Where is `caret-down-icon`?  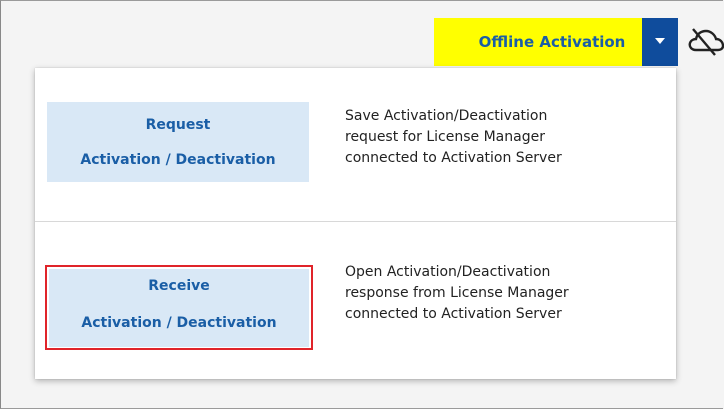 caret-down-icon is located at coordinates (660, 41).